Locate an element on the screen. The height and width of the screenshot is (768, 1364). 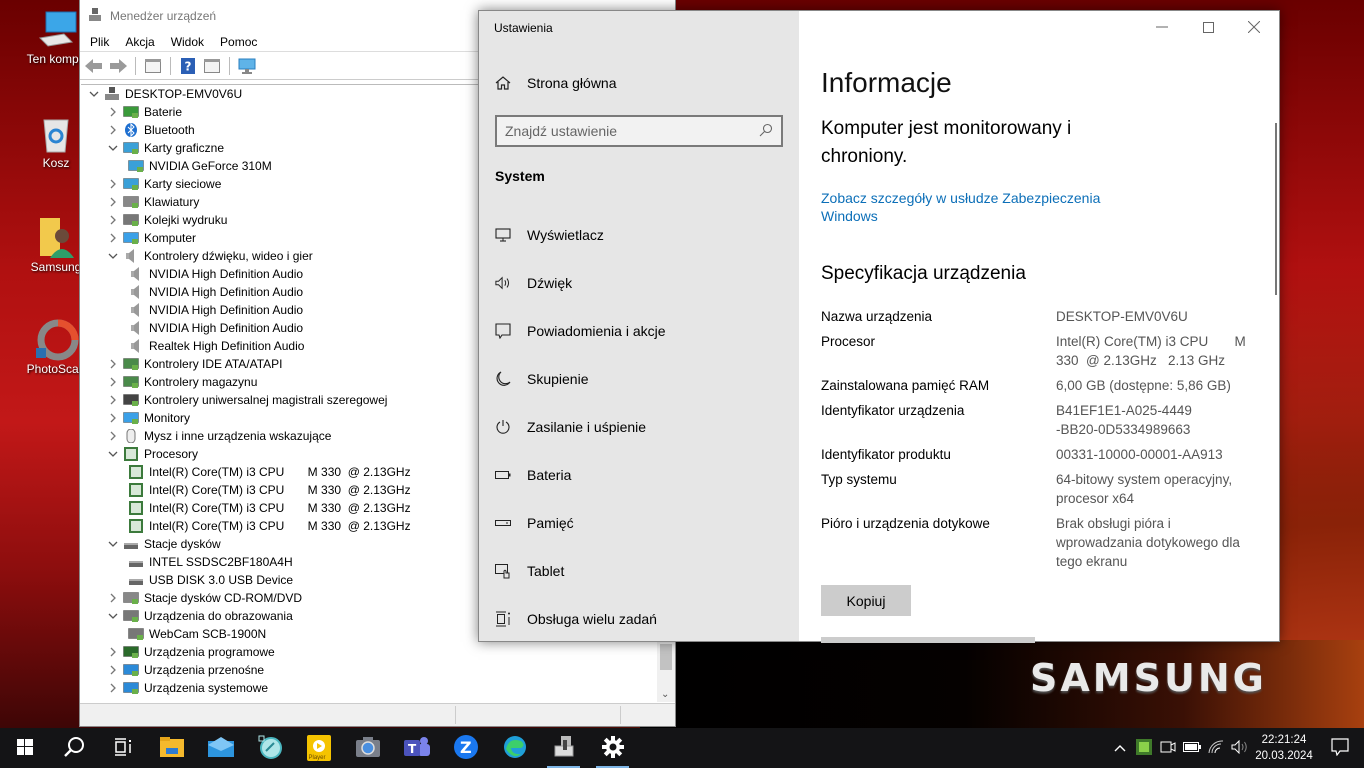
next-button-partial is located at coordinates (928, 640).